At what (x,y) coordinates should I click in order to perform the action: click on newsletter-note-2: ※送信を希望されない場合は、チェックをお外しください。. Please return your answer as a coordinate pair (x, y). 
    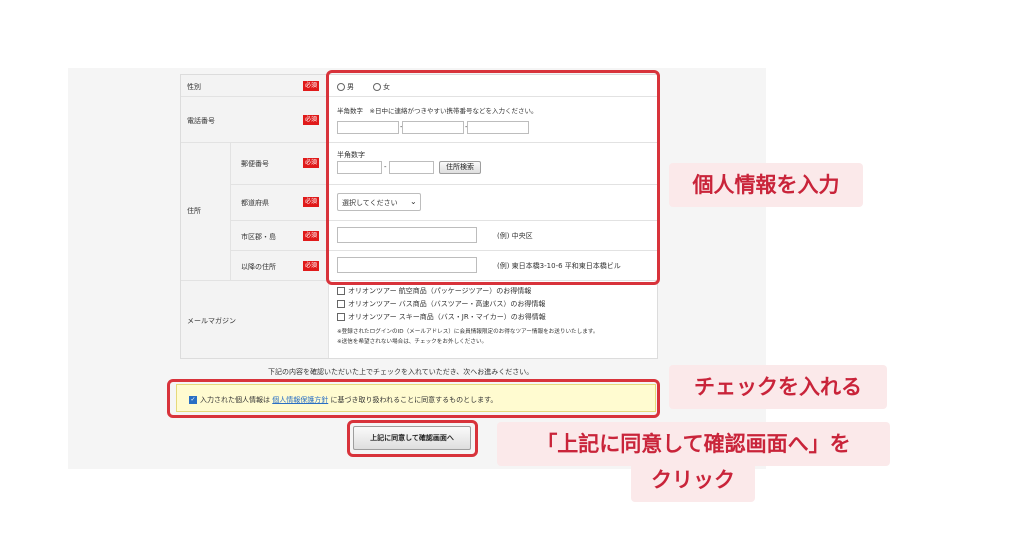
    Looking at the image, I should click on (412, 342).